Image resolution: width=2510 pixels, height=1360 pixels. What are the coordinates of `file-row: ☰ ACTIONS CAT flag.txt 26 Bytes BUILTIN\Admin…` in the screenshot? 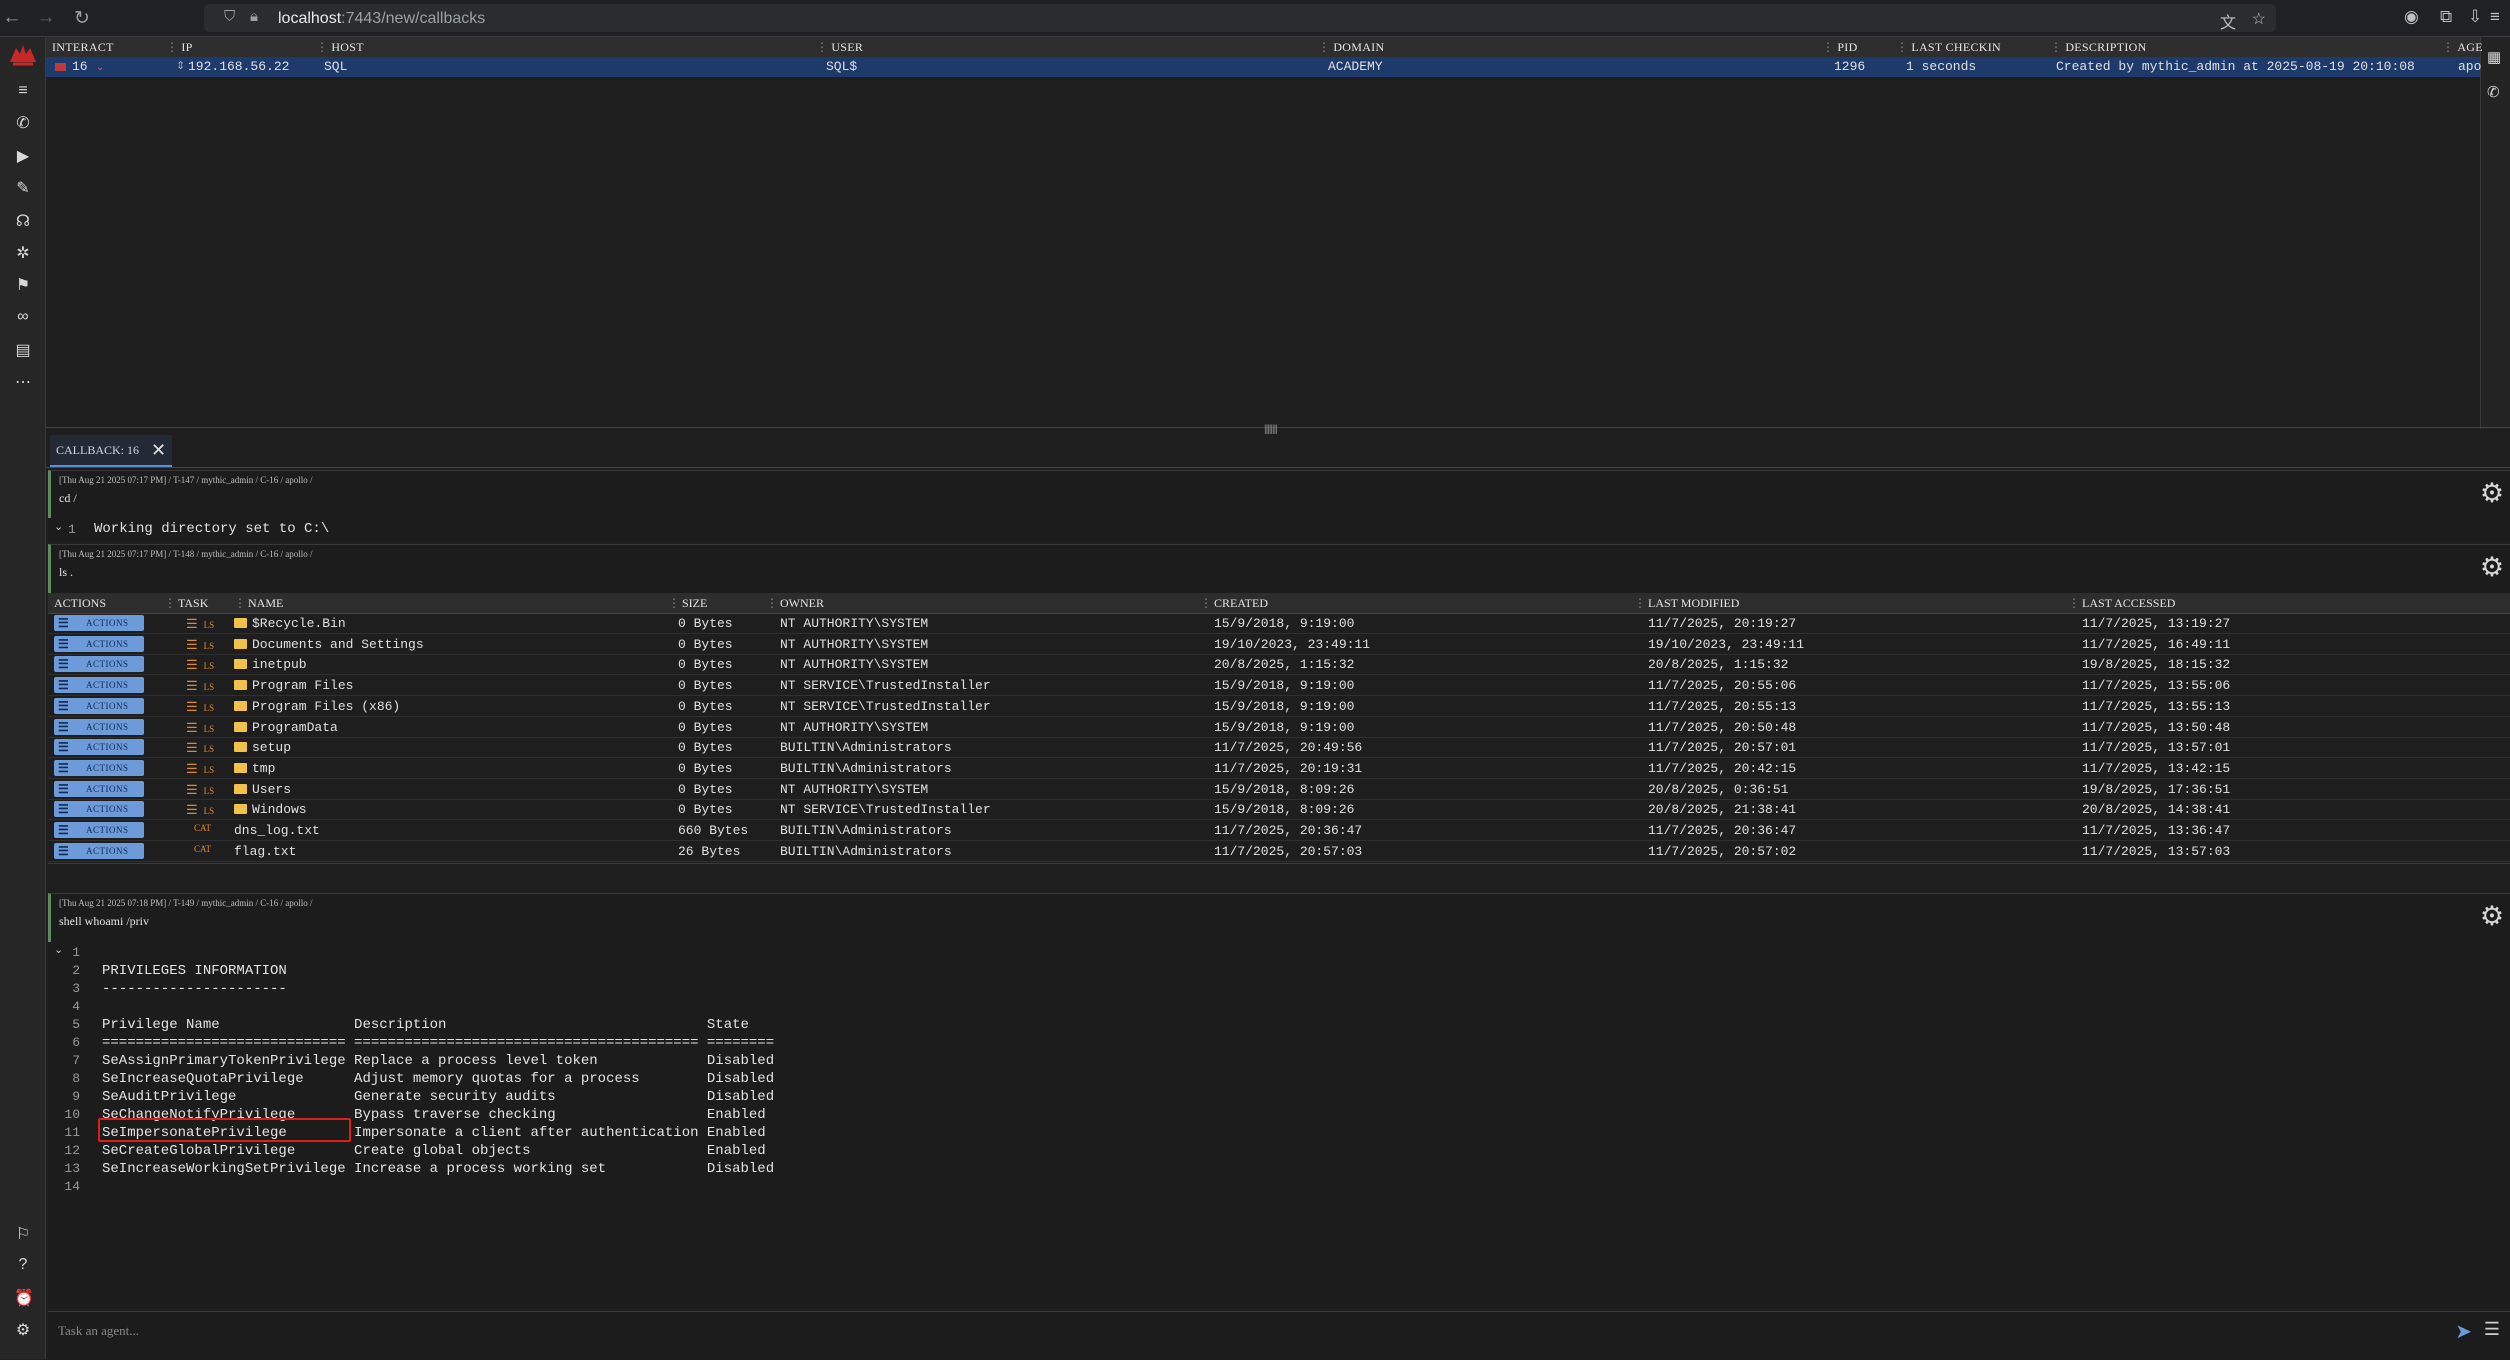 It's located at (1279, 851).